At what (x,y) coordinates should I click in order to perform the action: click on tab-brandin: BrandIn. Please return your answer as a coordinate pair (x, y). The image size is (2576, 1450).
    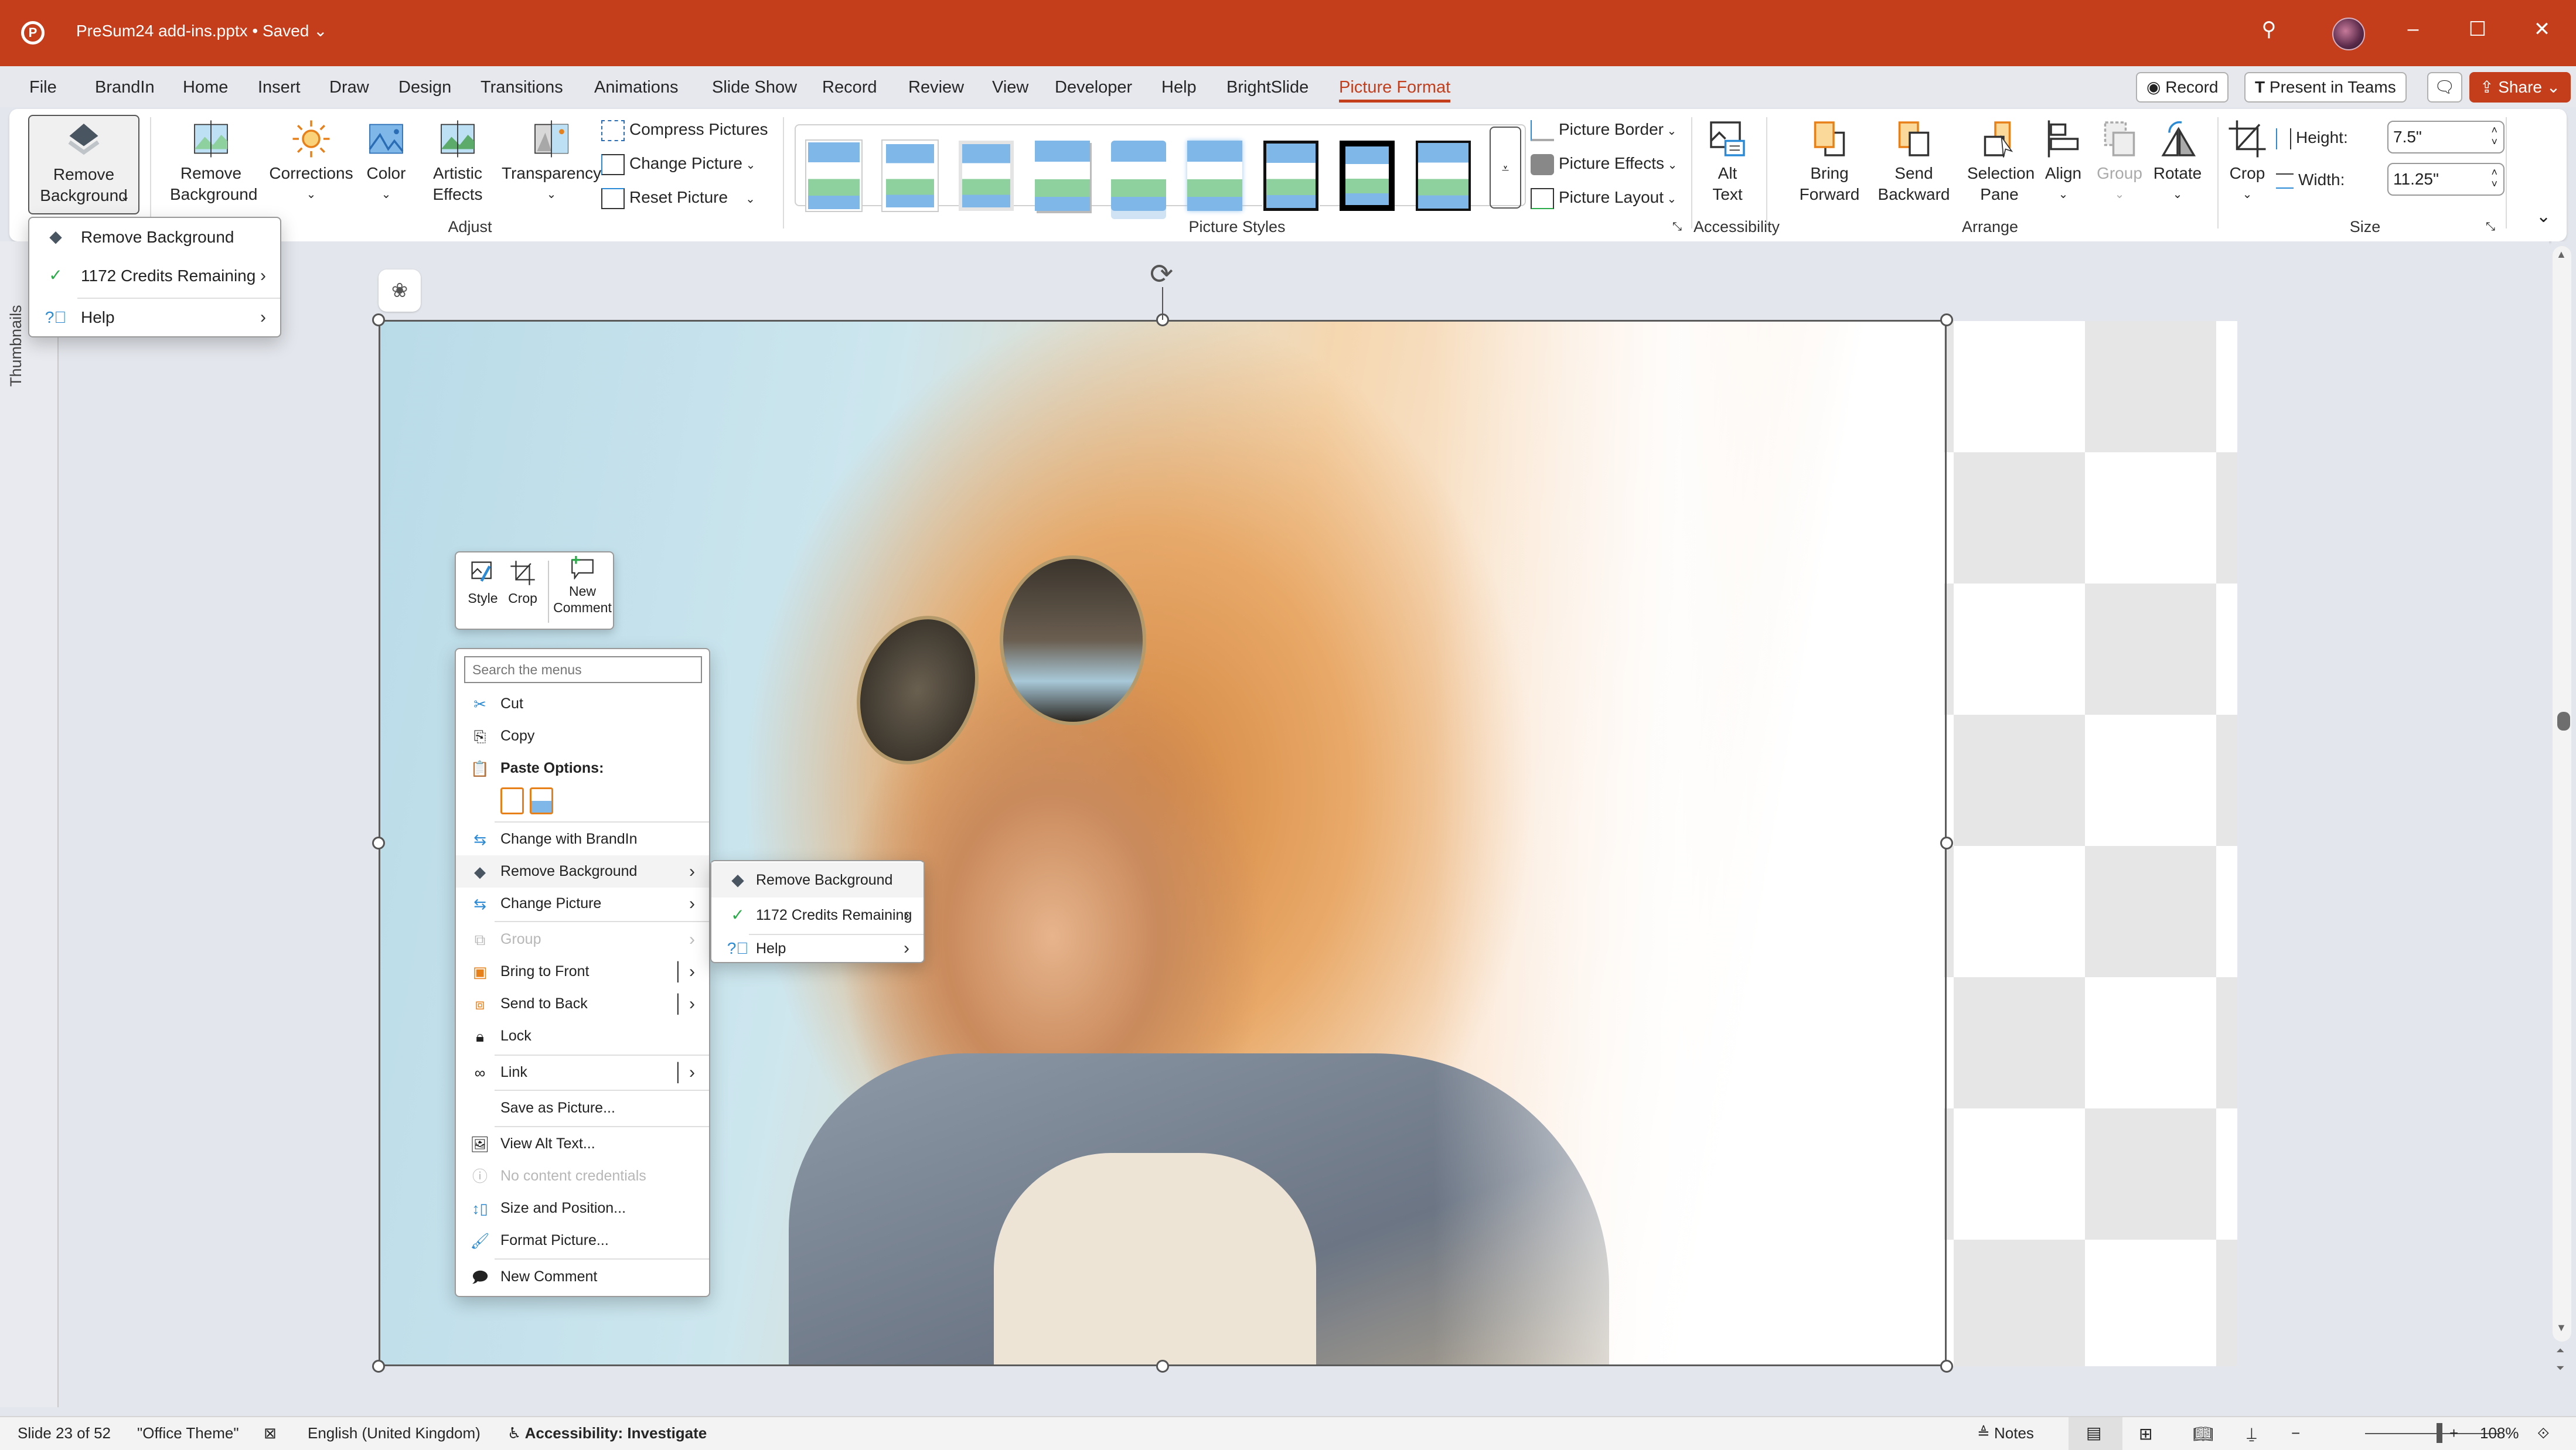
    Looking at the image, I should click on (125, 87).